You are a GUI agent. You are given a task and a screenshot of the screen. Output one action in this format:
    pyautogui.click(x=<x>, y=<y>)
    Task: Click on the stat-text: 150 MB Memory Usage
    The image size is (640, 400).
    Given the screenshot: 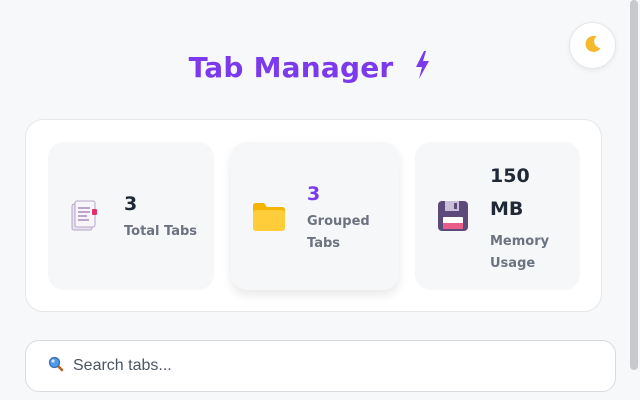 What is the action you would take?
    pyautogui.click(x=519, y=217)
    